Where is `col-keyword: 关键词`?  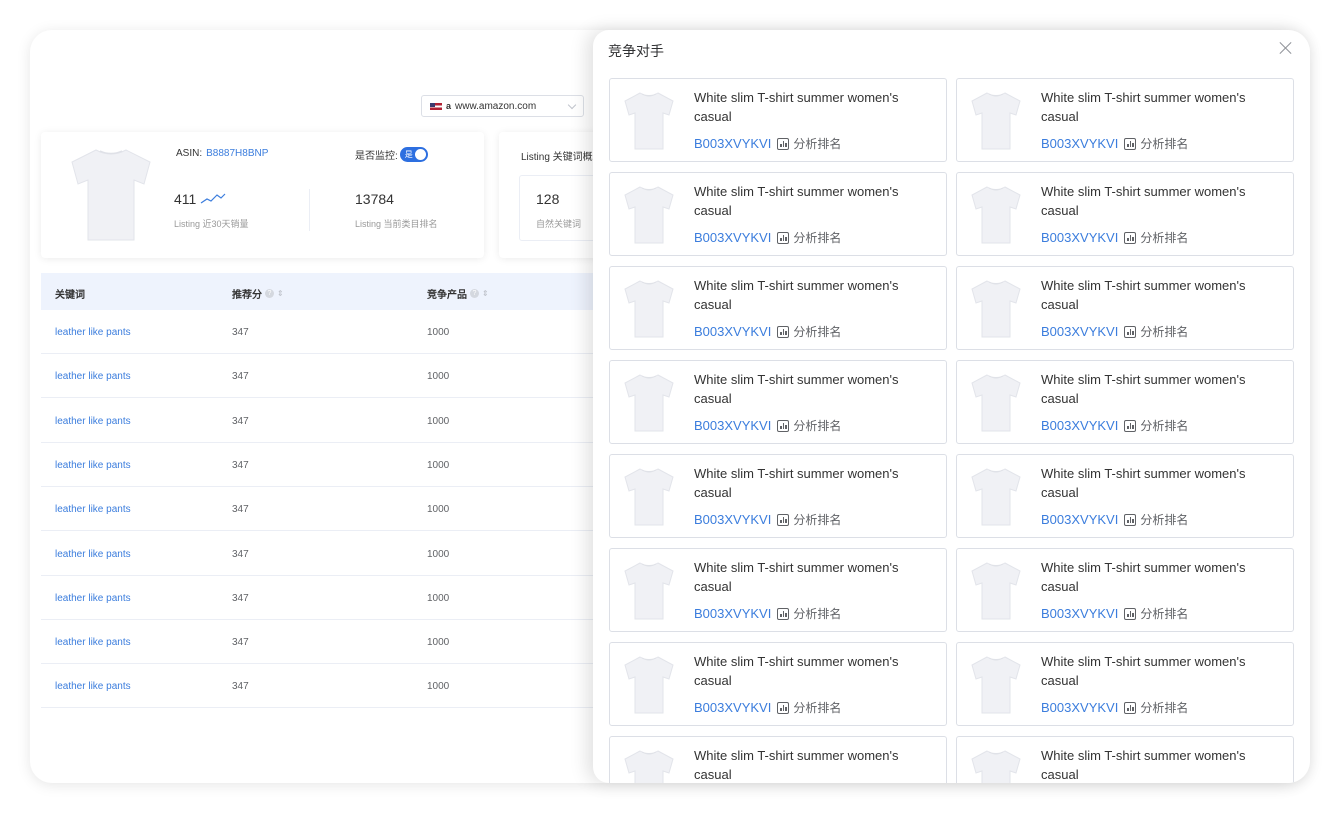
col-keyword: 关键词 is located at coordinates (70, 295).